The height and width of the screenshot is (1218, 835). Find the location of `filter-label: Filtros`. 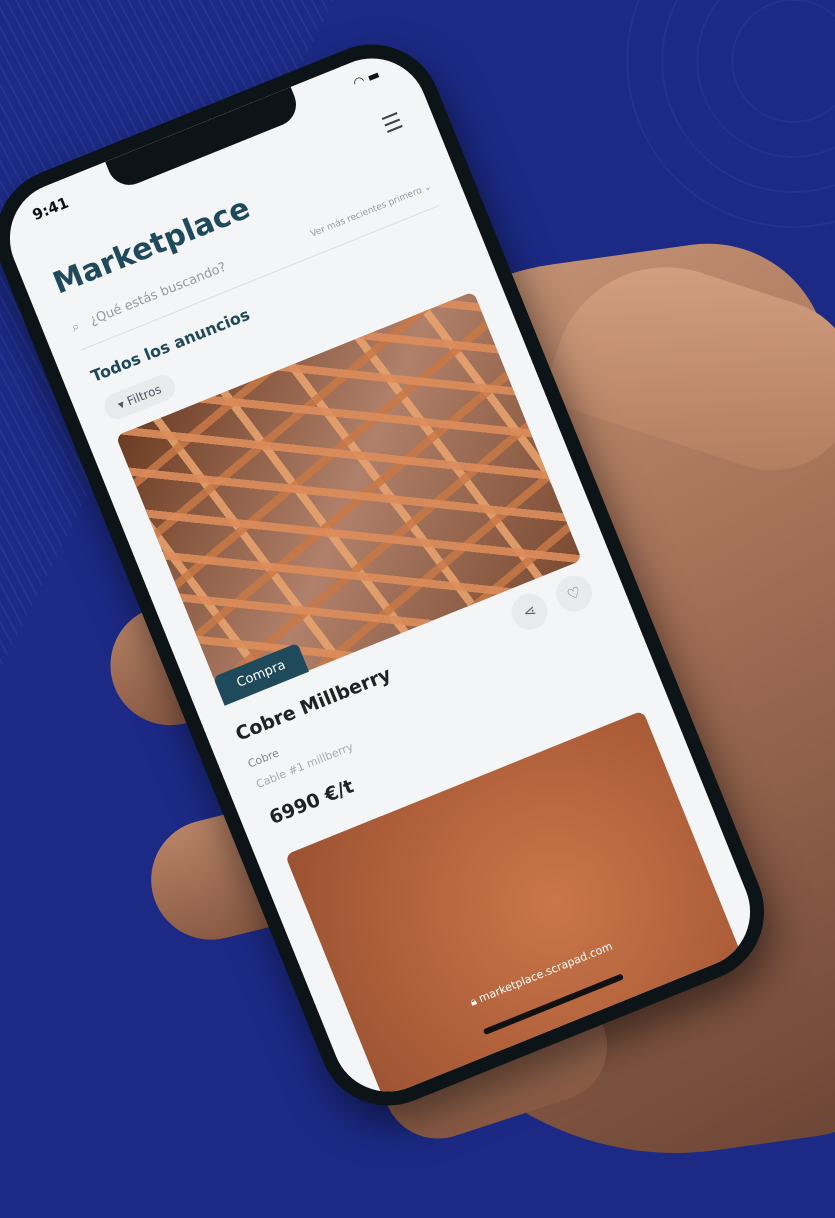

filter-label: Filtros is located at coordinates (144, 395).